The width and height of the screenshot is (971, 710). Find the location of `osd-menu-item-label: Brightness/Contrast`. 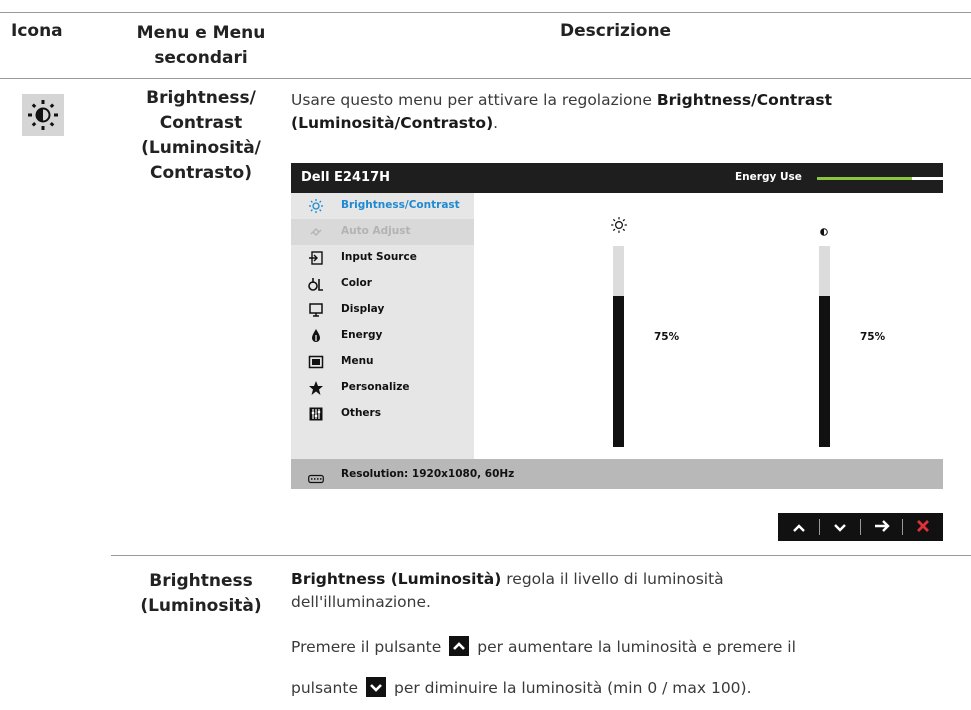

osd-menu-item-label: Brightness/Contrast is located at coordinates (400, 205).